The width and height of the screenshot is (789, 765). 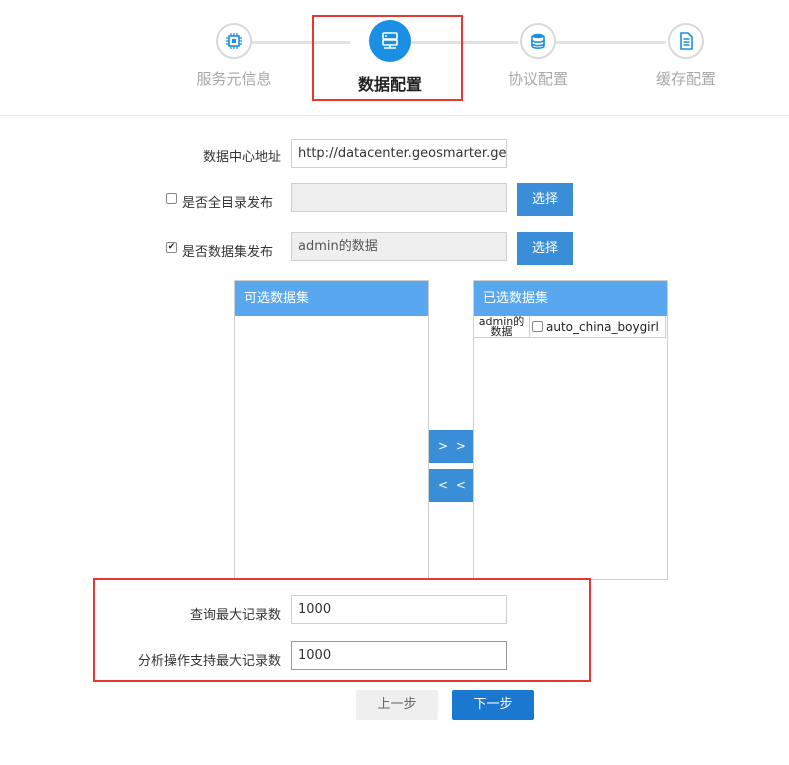 What do you see at coordinates (397, 705) in the screenshot?
I see `prev-step-button: 上一步` at bounding box center [397, 705].